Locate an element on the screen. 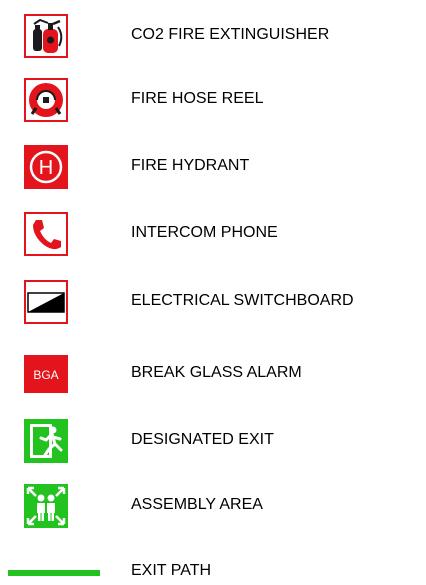 Image resolution: width=426 pixels, height=585 pixels. legend-item-fire-hydrant: H FIRE HYDRANT is located at coordinates (213, 173).